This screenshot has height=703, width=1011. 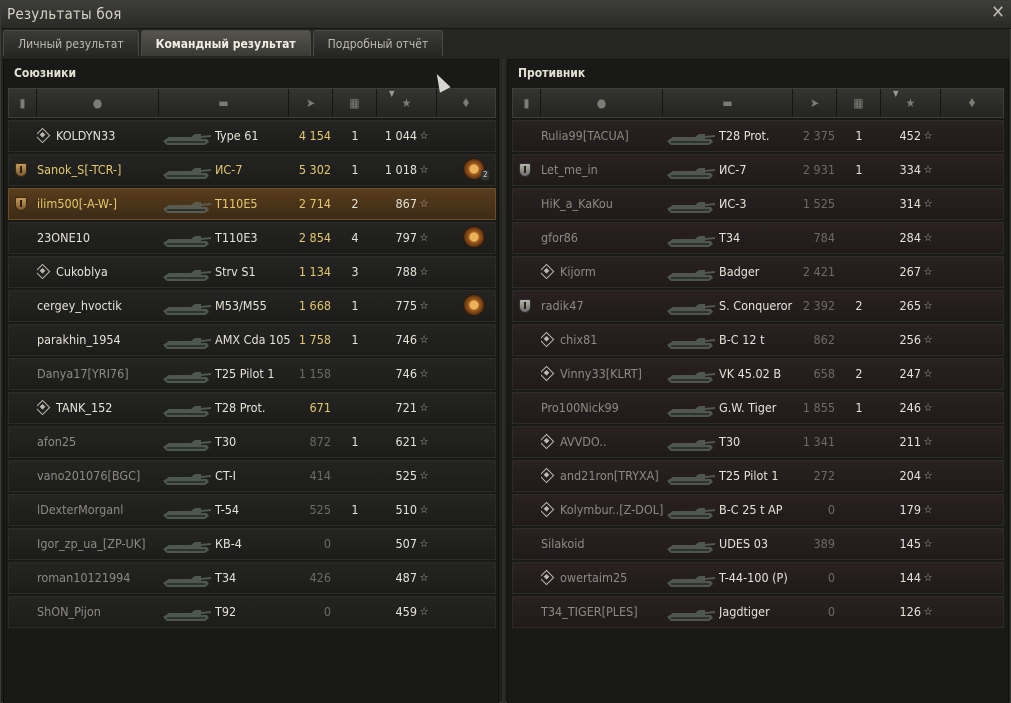 What do you see at coordinates (245, 373) in the screenshot?
I see `tank-name: T25 Pilot 1` at bounding box center [245, 373].